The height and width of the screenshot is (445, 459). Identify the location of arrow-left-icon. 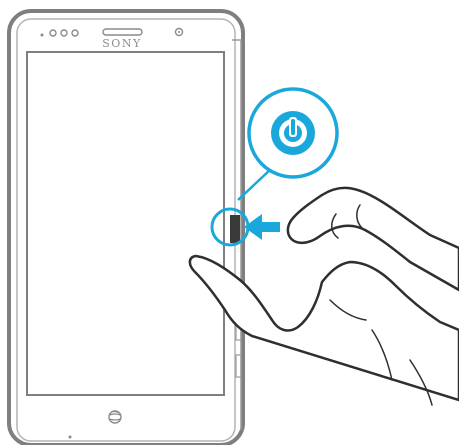
(262, 227).